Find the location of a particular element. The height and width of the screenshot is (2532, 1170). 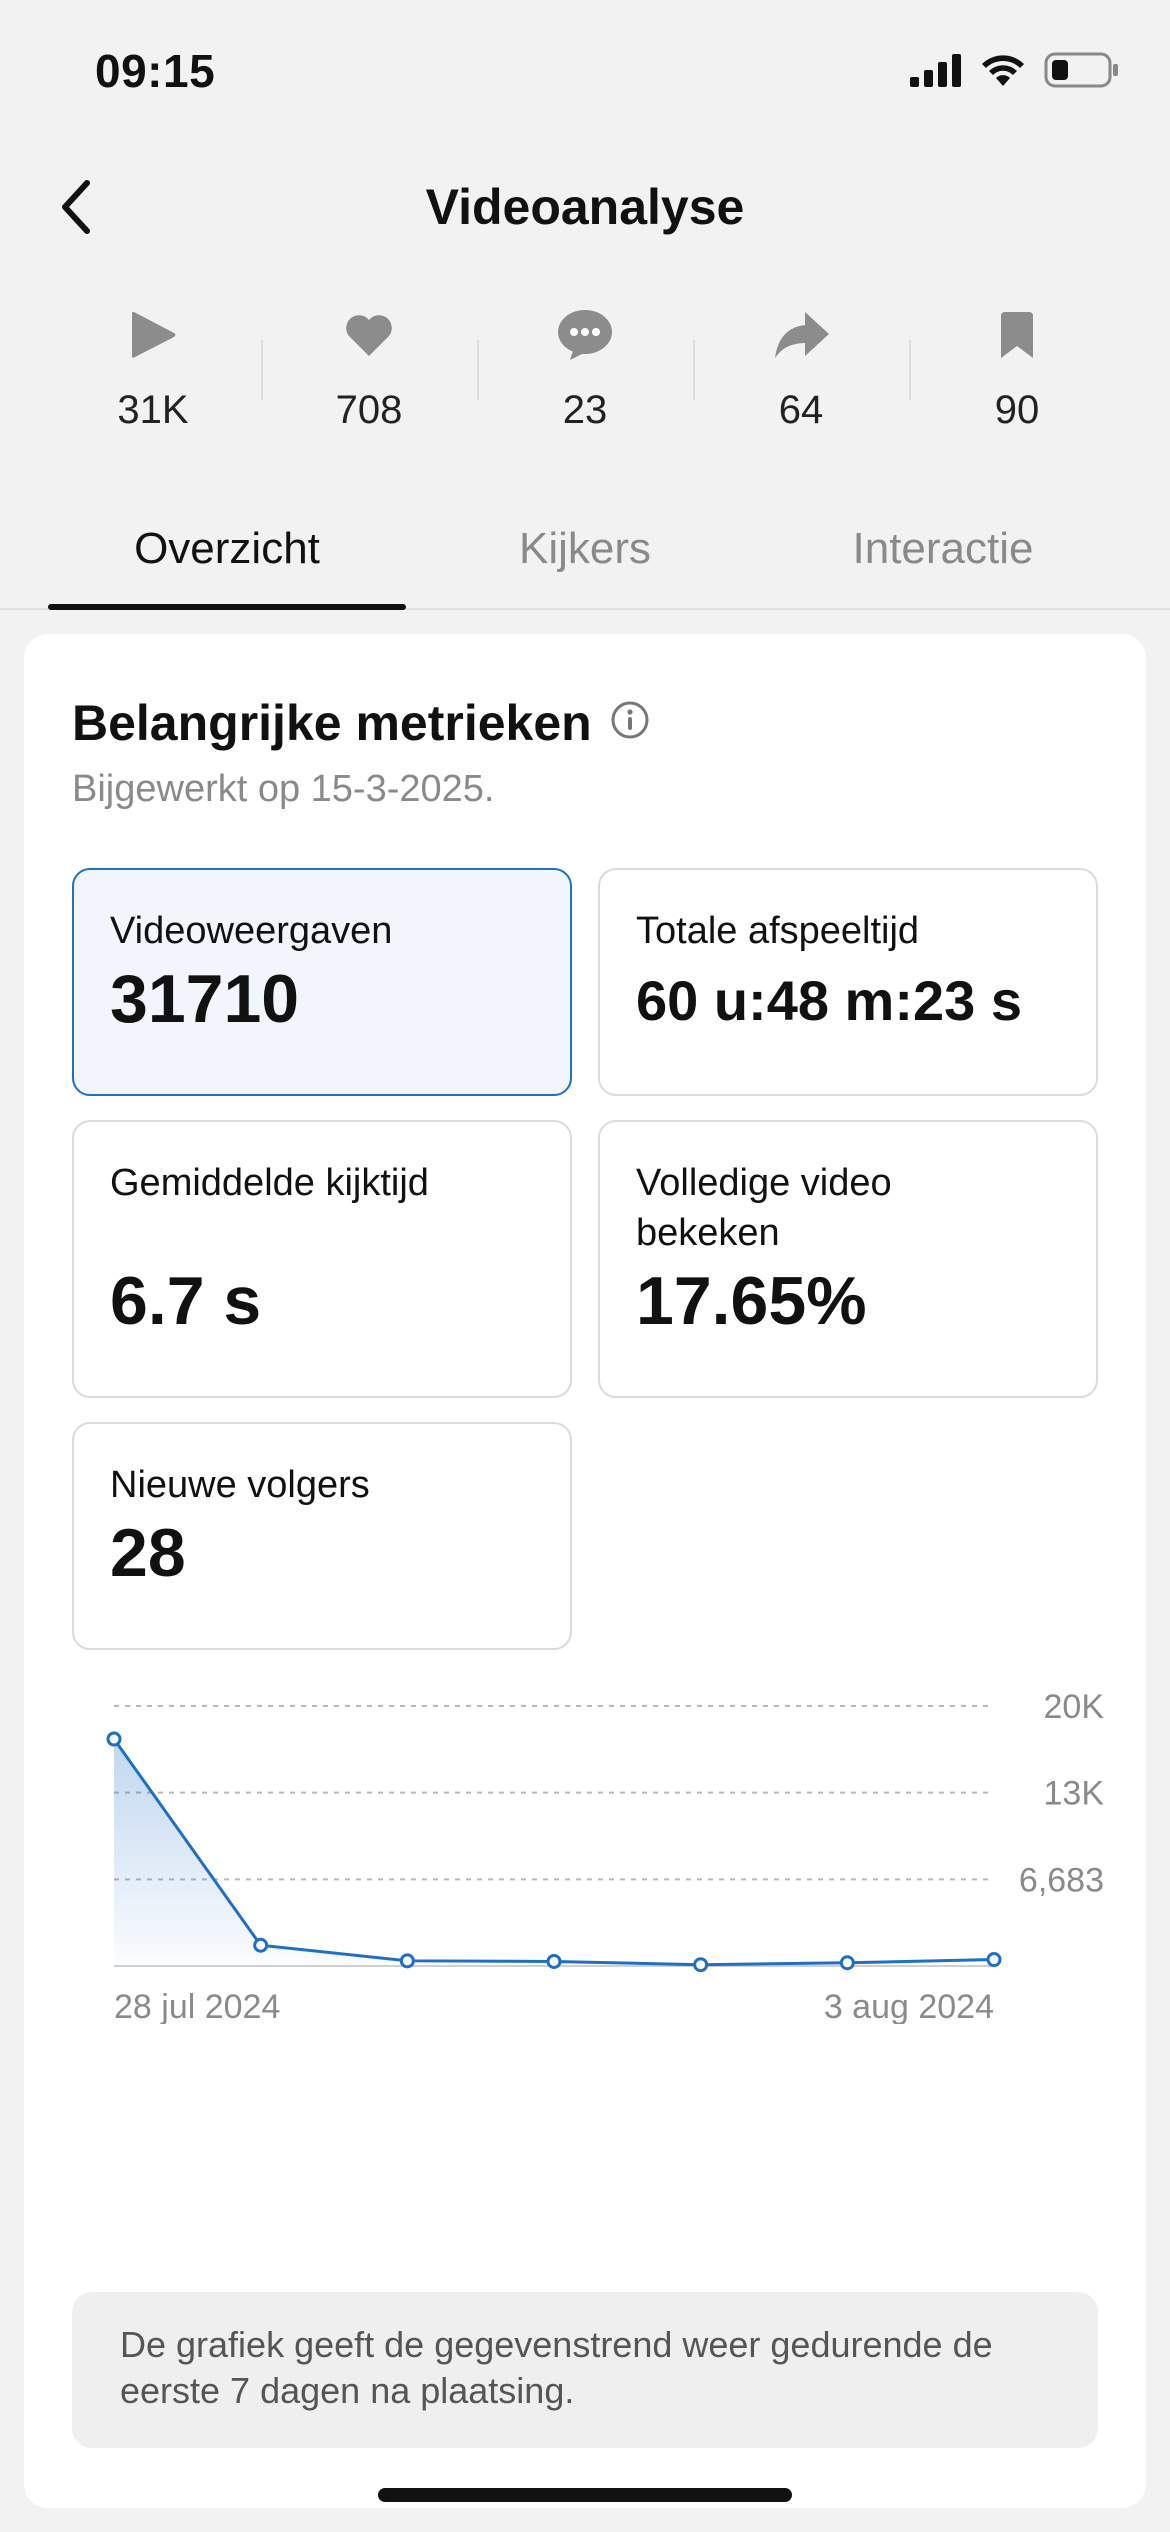

metric-value: 31710 is located at coordinates (205, 999).